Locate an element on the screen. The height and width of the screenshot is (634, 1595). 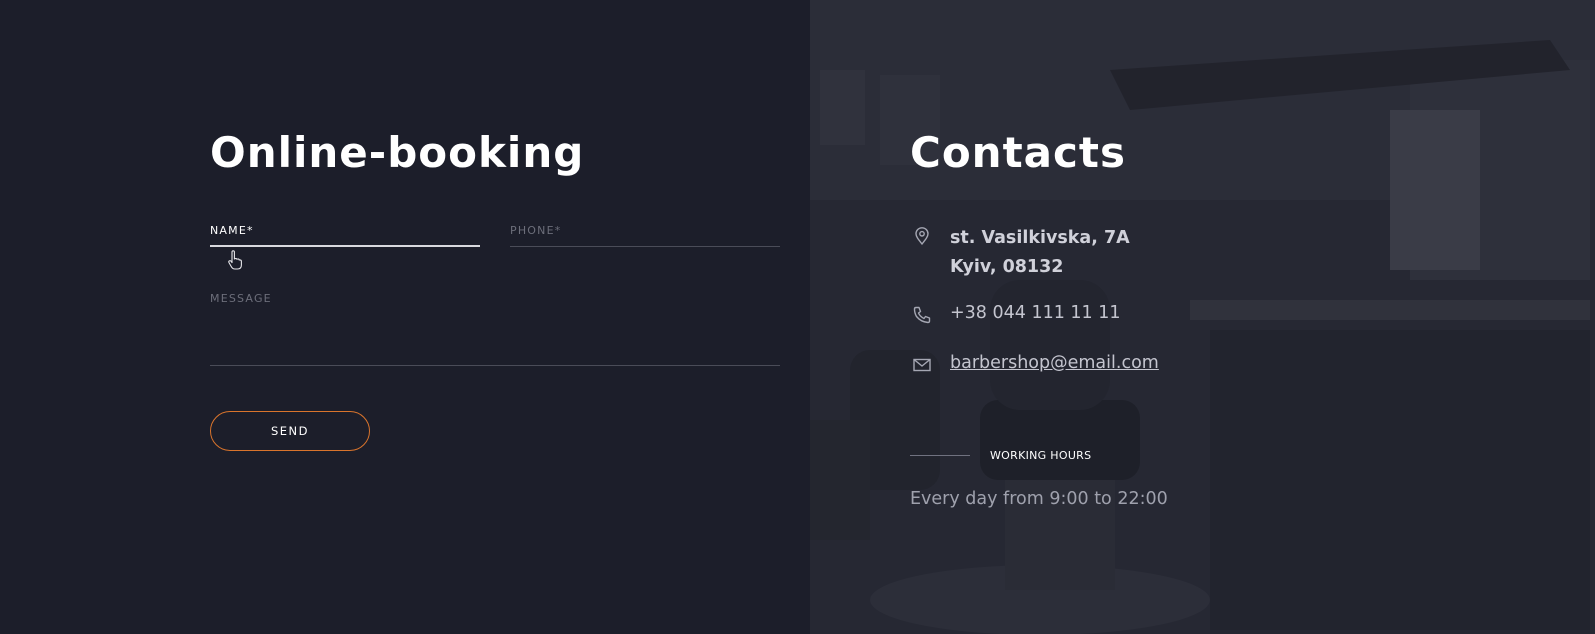
working-hours-text: Every day from 9:00 to 22:00 is located at coordinates (1039, 499).